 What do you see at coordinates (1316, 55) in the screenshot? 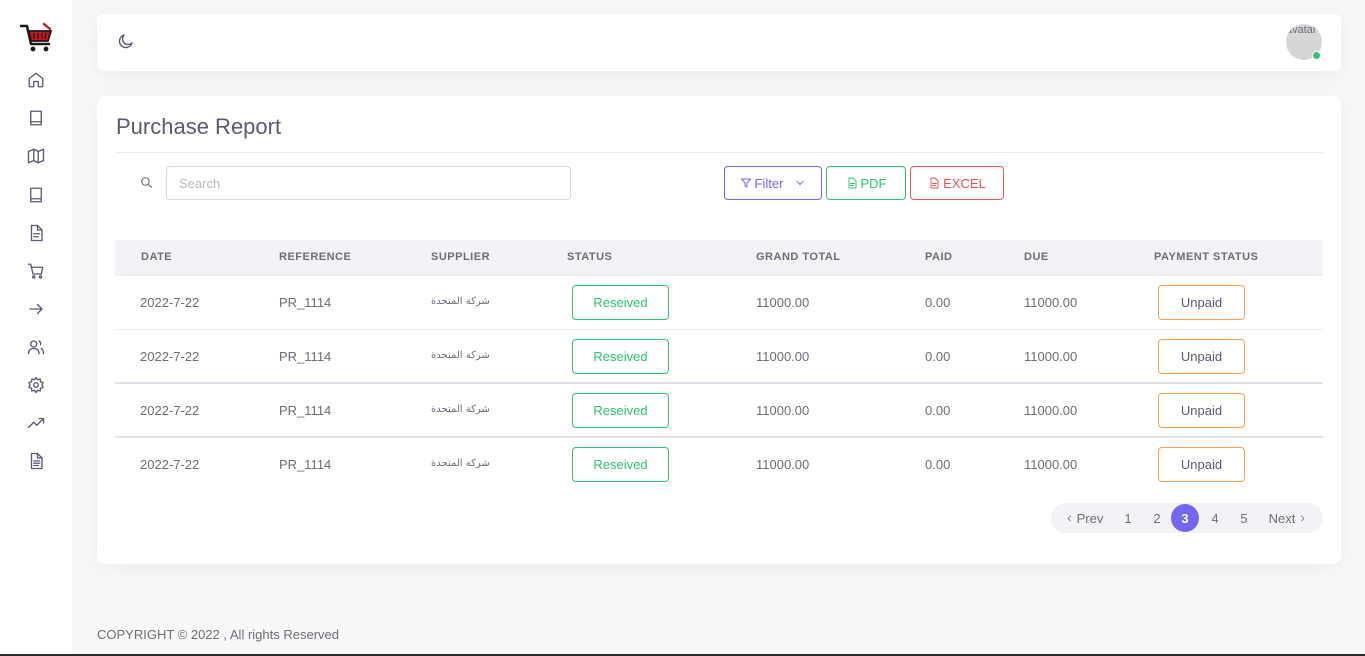
I see `online-status-dot` at bounding box center [1316, 55].